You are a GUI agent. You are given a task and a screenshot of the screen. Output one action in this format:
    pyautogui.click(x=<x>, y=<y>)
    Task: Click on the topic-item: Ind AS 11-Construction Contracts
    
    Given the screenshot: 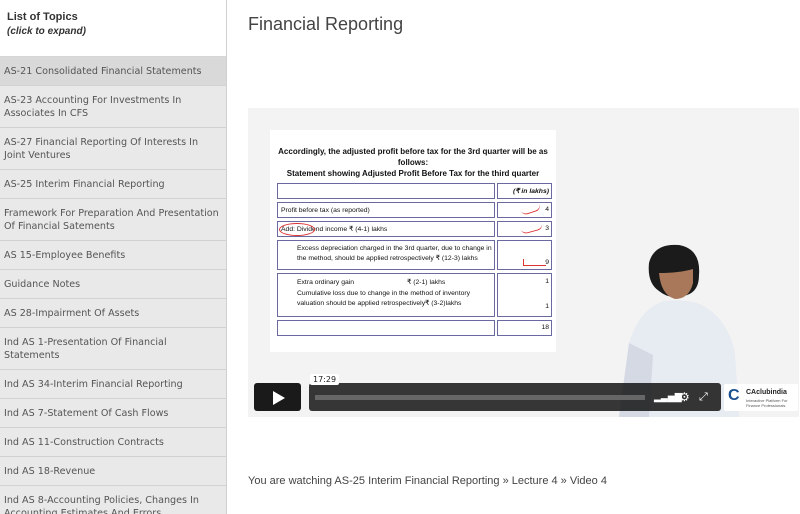 What is the action you would take?
    pyautogui.click(x=113, y=442)
    